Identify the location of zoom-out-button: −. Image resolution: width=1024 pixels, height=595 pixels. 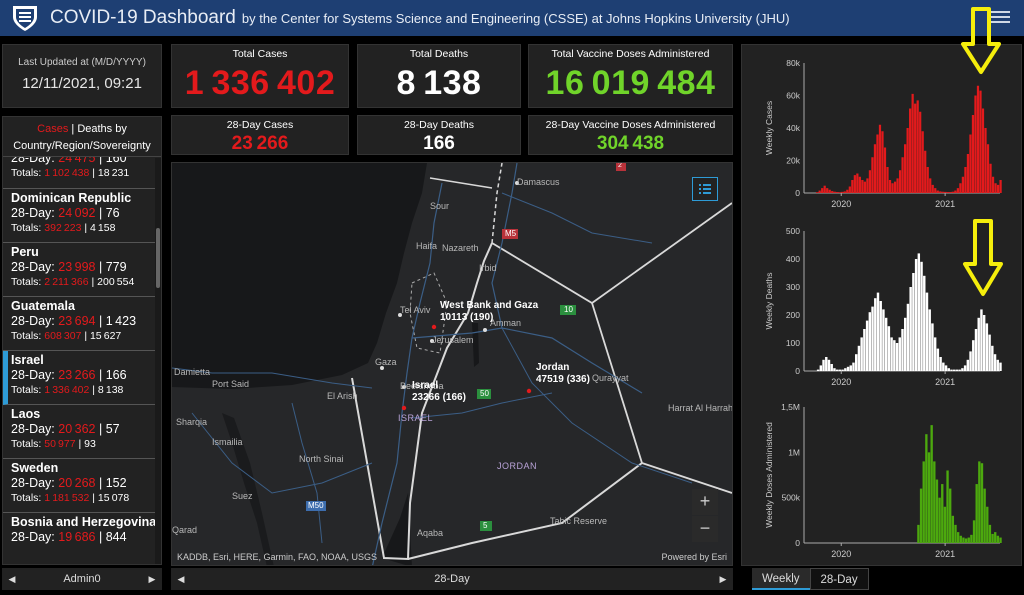
(705, 529).